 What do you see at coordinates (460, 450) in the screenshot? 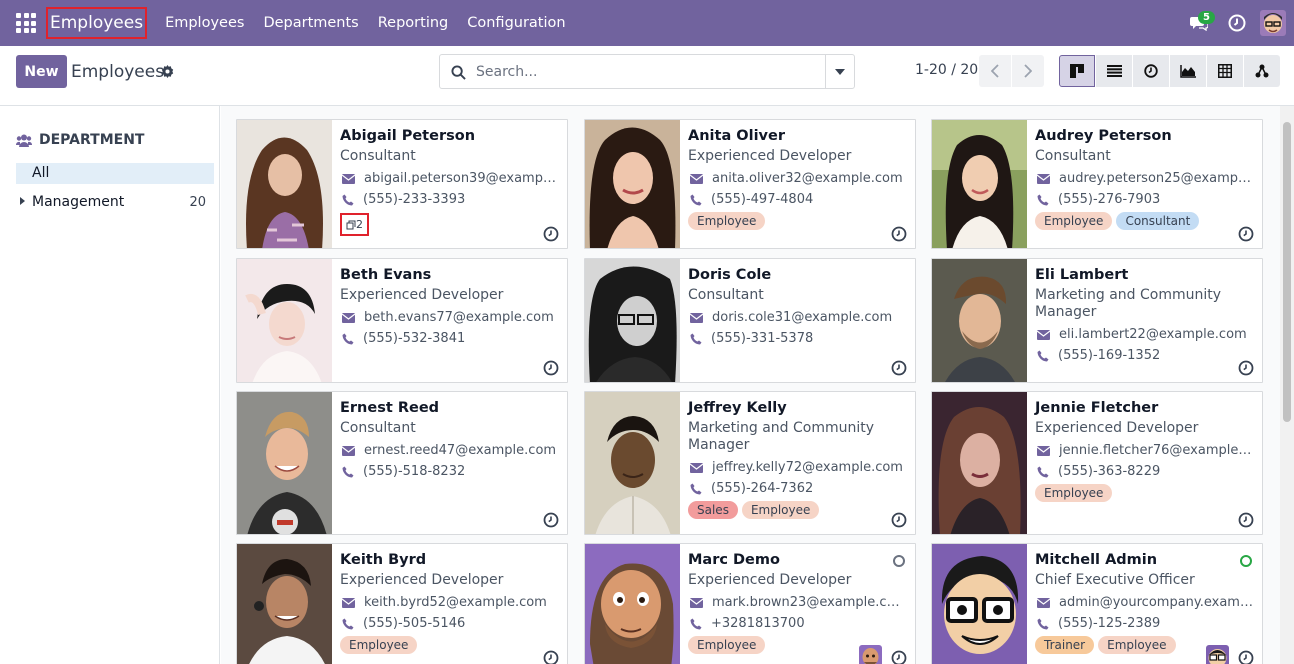
I see `employee-email: ernest.reed47@example.com` at bounding box center [460, 450].